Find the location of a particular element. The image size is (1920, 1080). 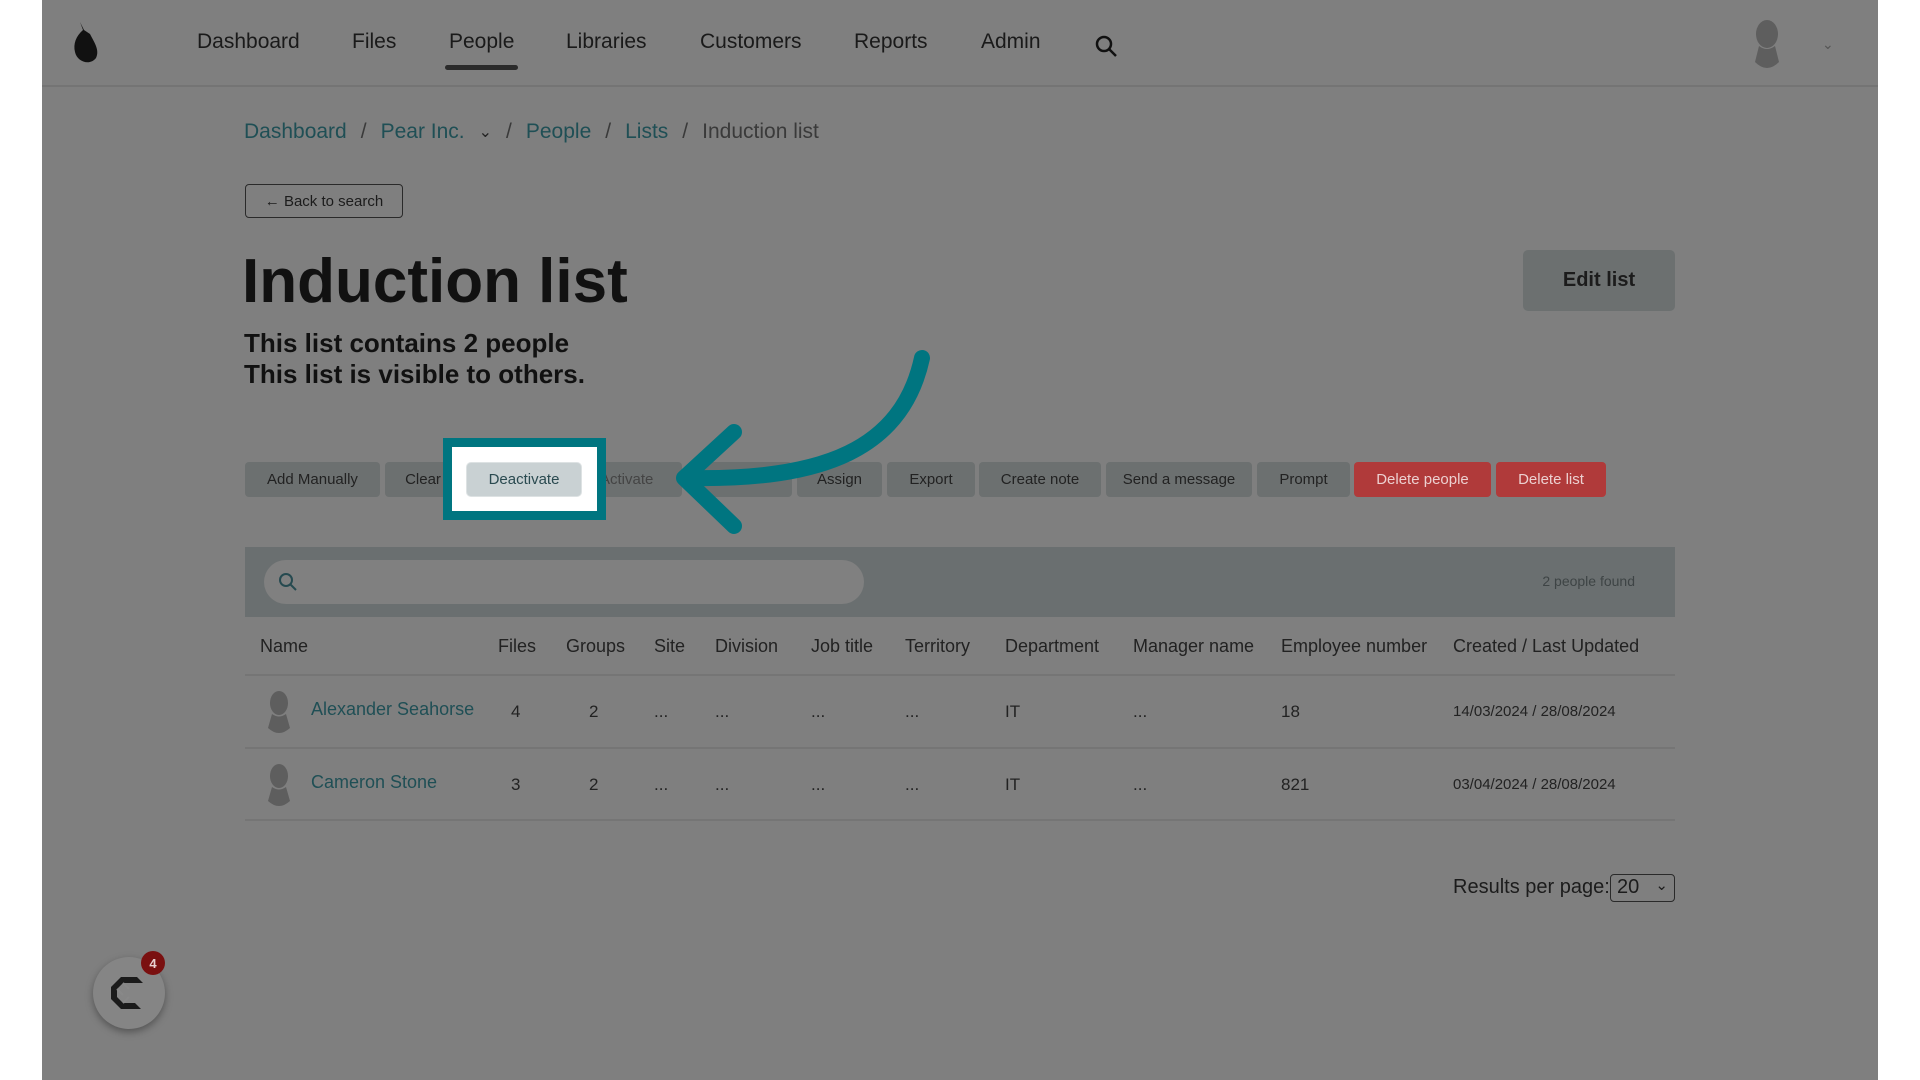

results-per-page-value: 20 is located at coordinates (1628, 887).